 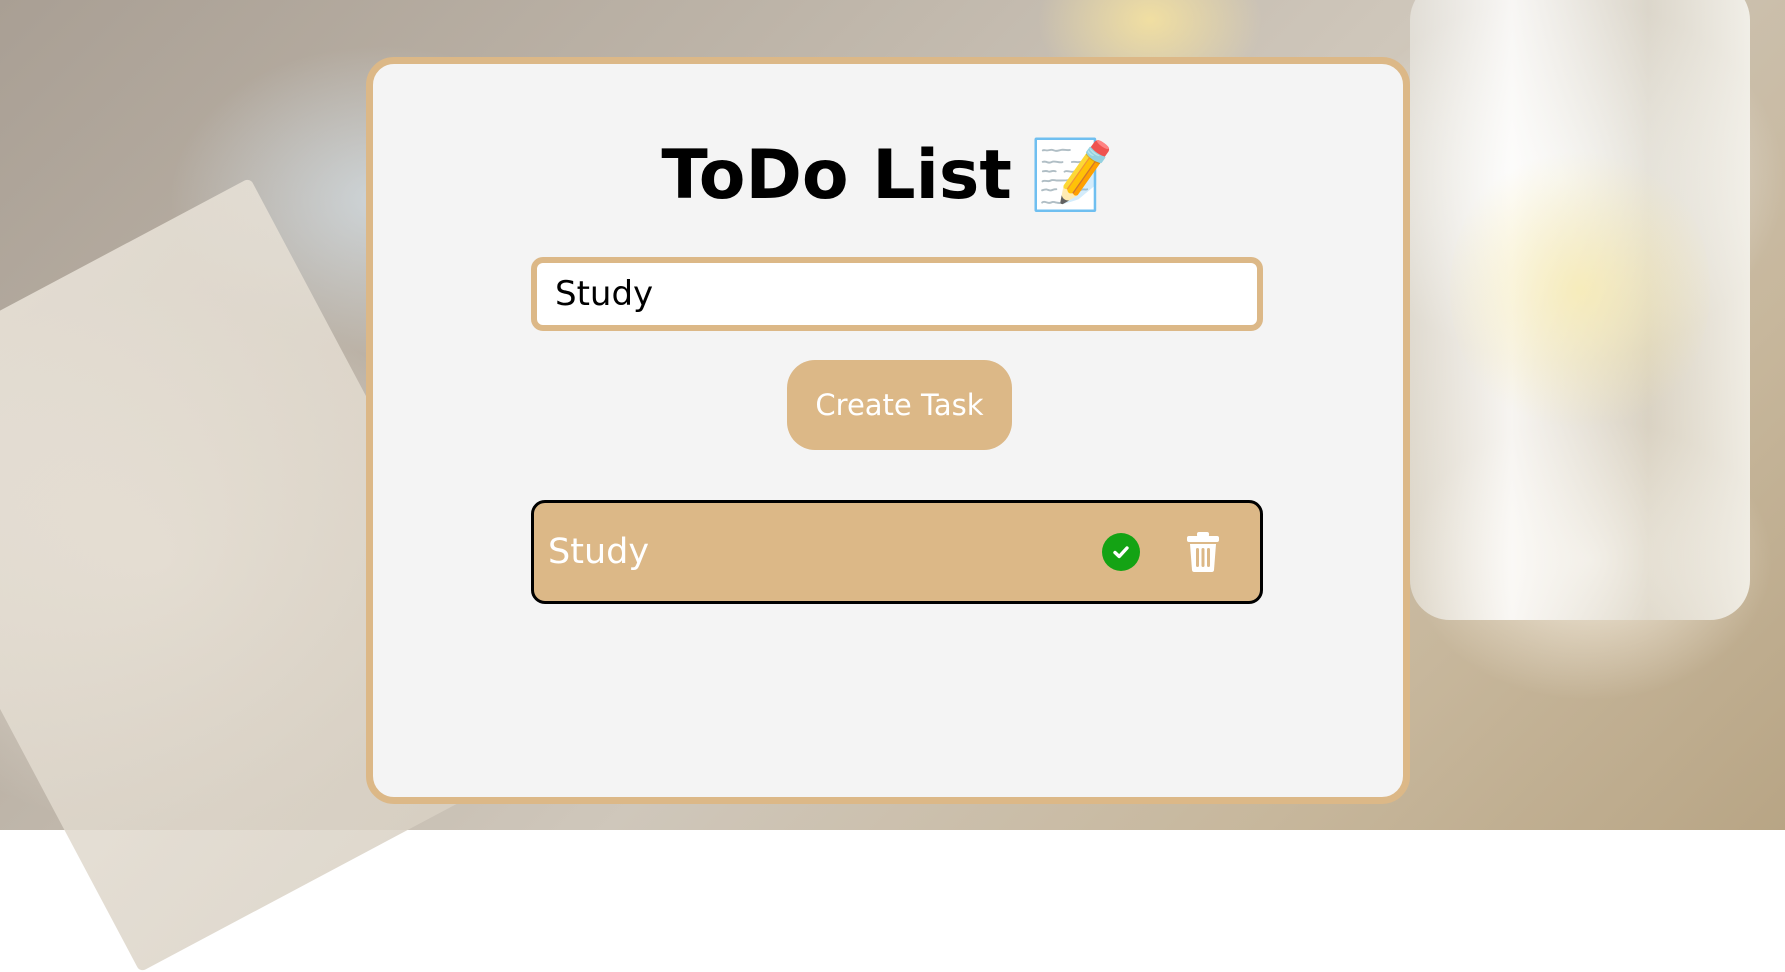 What do you see at coordinates (1580, 290) in the screenshot?
I see `background-lemon` at bounding box center [1580, 290].